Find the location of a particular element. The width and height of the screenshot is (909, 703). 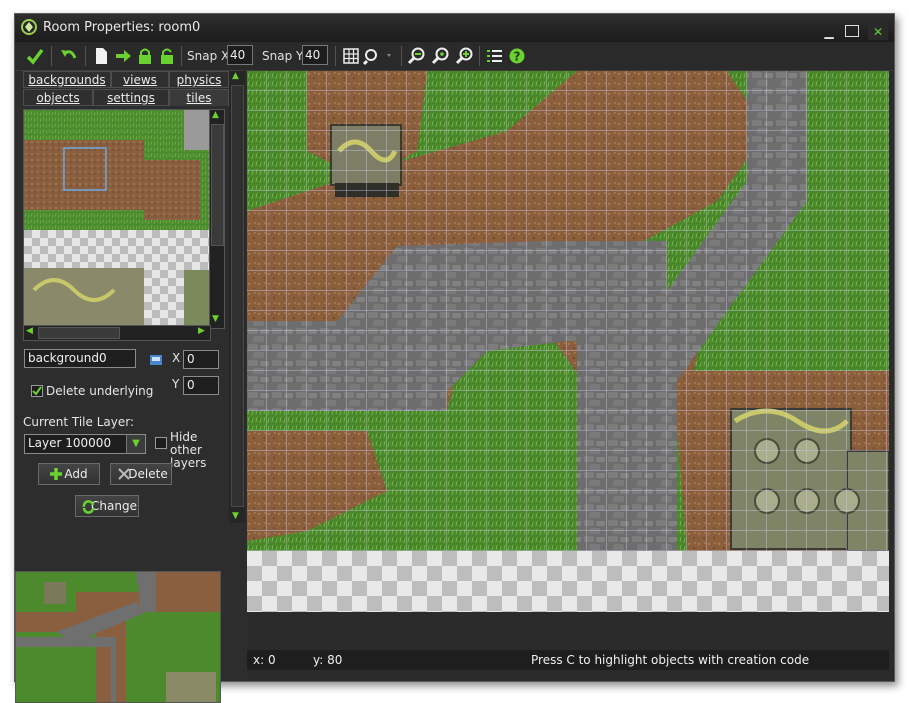

title-bar: Room Properties: room0 ▁ ✕ is located at coordinates (454, 28).